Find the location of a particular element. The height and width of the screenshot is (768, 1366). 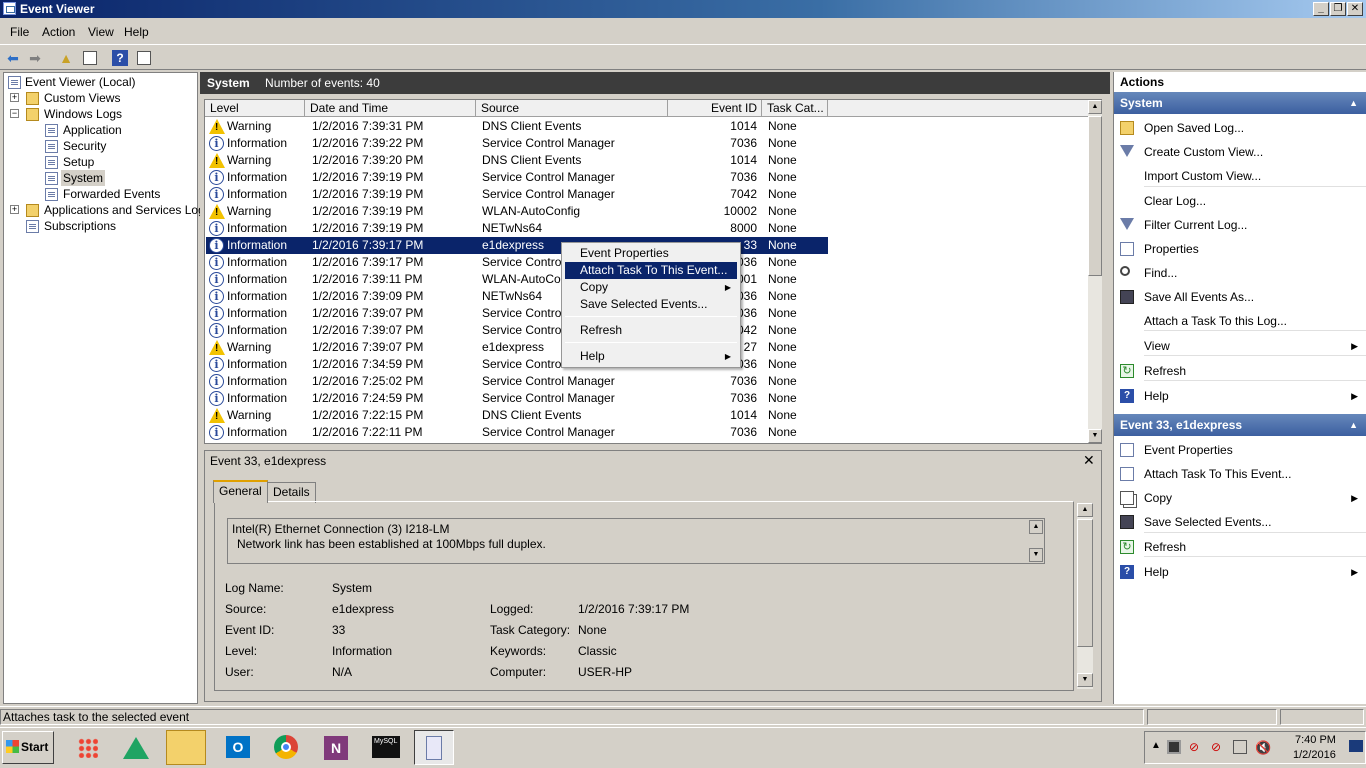

tree-item-application: Application is located at coordinates (92, 130).